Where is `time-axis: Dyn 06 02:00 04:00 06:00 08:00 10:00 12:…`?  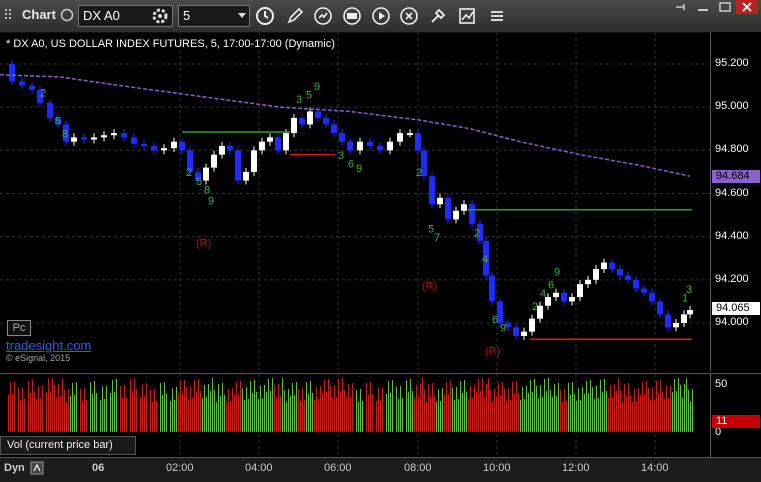 time-axis: Dyn 06 02:00 04:00 06:00 08:00 10:00 12:… is located at coordinates (380, 469).